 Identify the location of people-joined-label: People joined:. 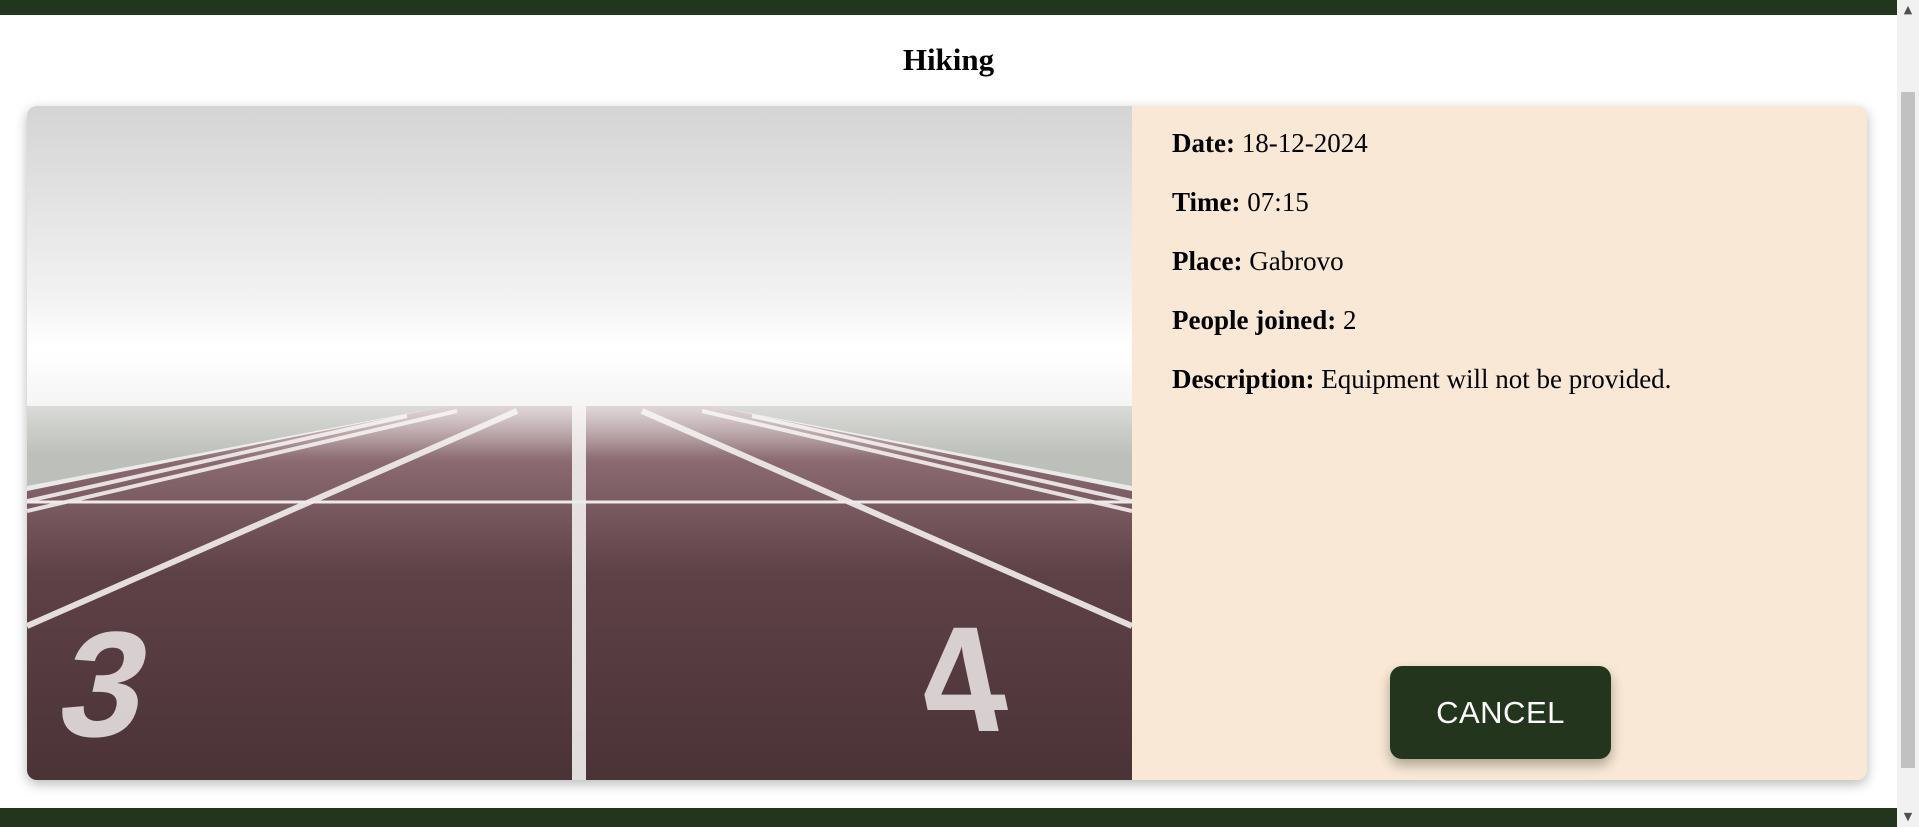
(1254, 320).